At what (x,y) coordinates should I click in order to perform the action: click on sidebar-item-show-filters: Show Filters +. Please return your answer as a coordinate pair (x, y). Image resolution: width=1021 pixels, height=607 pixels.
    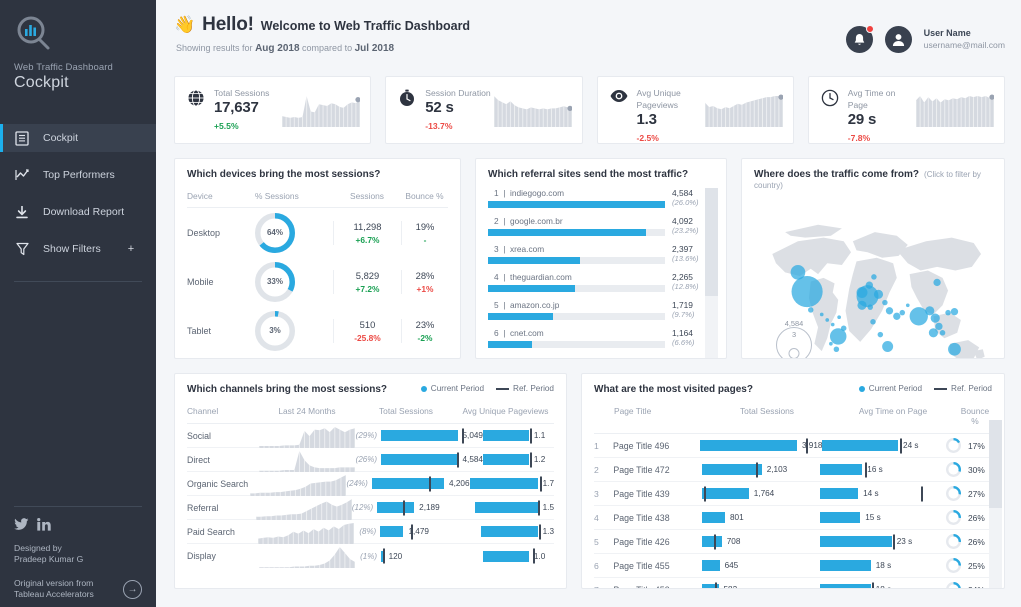
    Looking at the image, I should click on (78, 249).